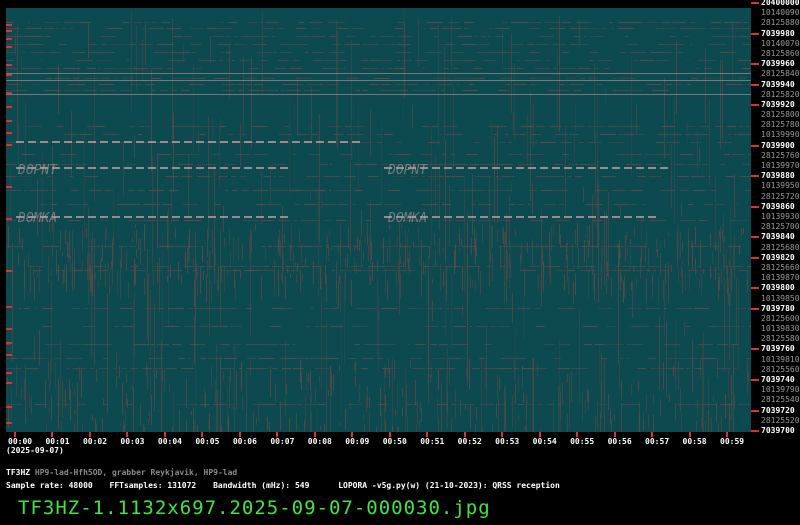  I want to click on time-label: 00:05, so click(207, 441).